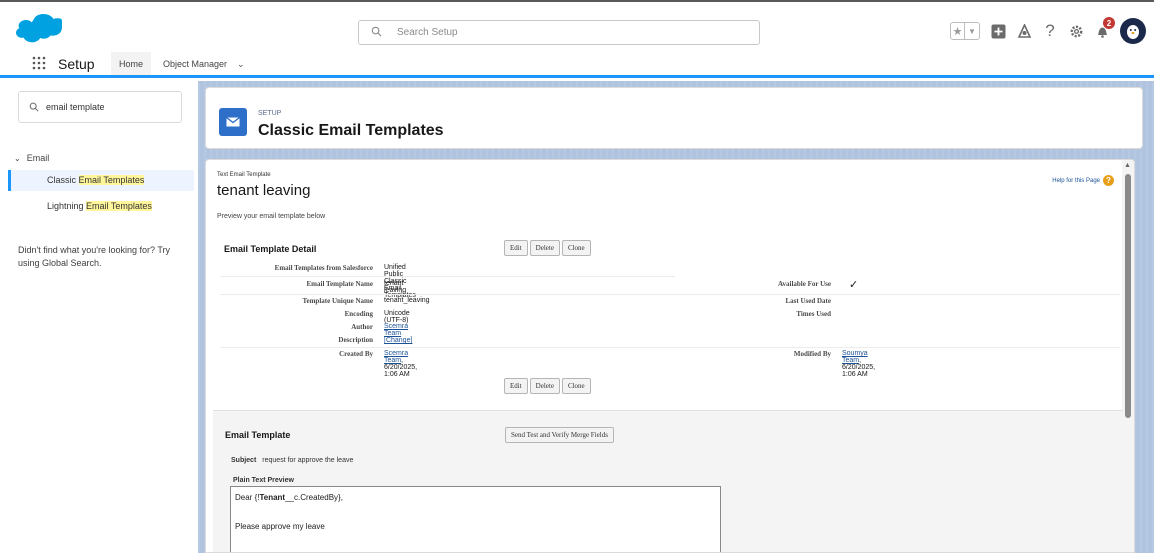 Image resolution: width=1154 pixels, height=553 pixels. What do you see at coordinates (355, 340) in the screenshot?
I see `field-label: Description` at bounding box center [355, 340].